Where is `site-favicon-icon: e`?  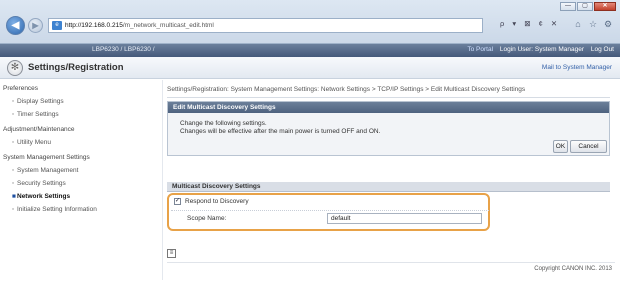 site-favicon-icon: e is located at coordinates (57, 25).